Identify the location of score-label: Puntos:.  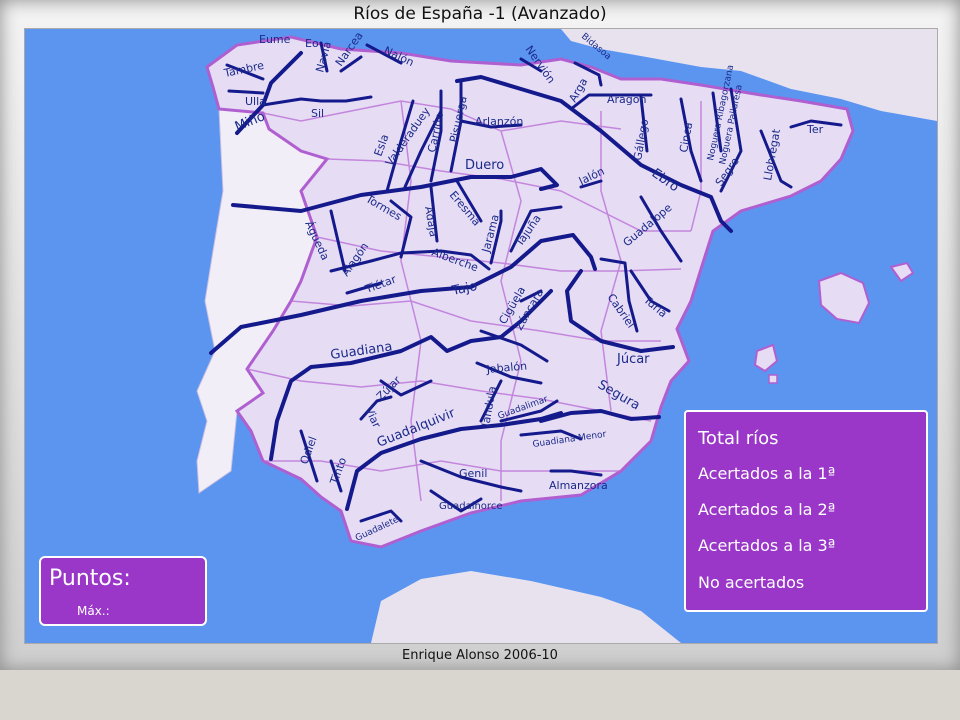
(90, 578).